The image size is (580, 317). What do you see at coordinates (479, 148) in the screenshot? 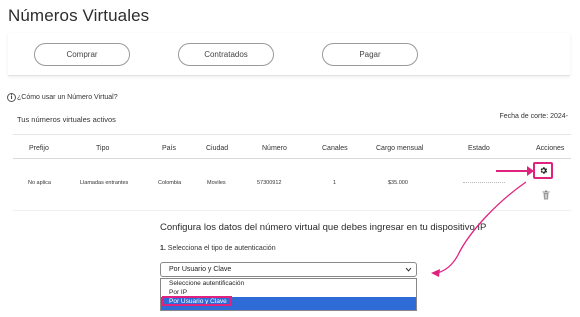
I see `header-estado: Estado` at bounding box center [479, 148].